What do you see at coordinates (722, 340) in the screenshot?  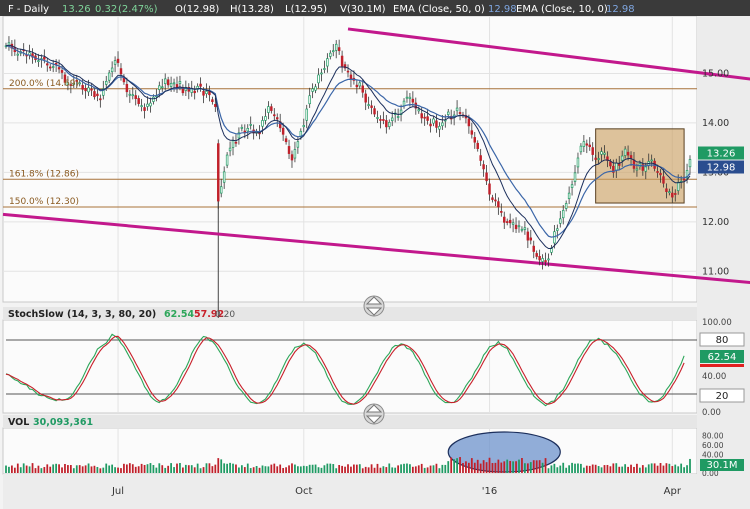 I see `stoch-80-tag-text: 80` at bounding box center [722, 340].